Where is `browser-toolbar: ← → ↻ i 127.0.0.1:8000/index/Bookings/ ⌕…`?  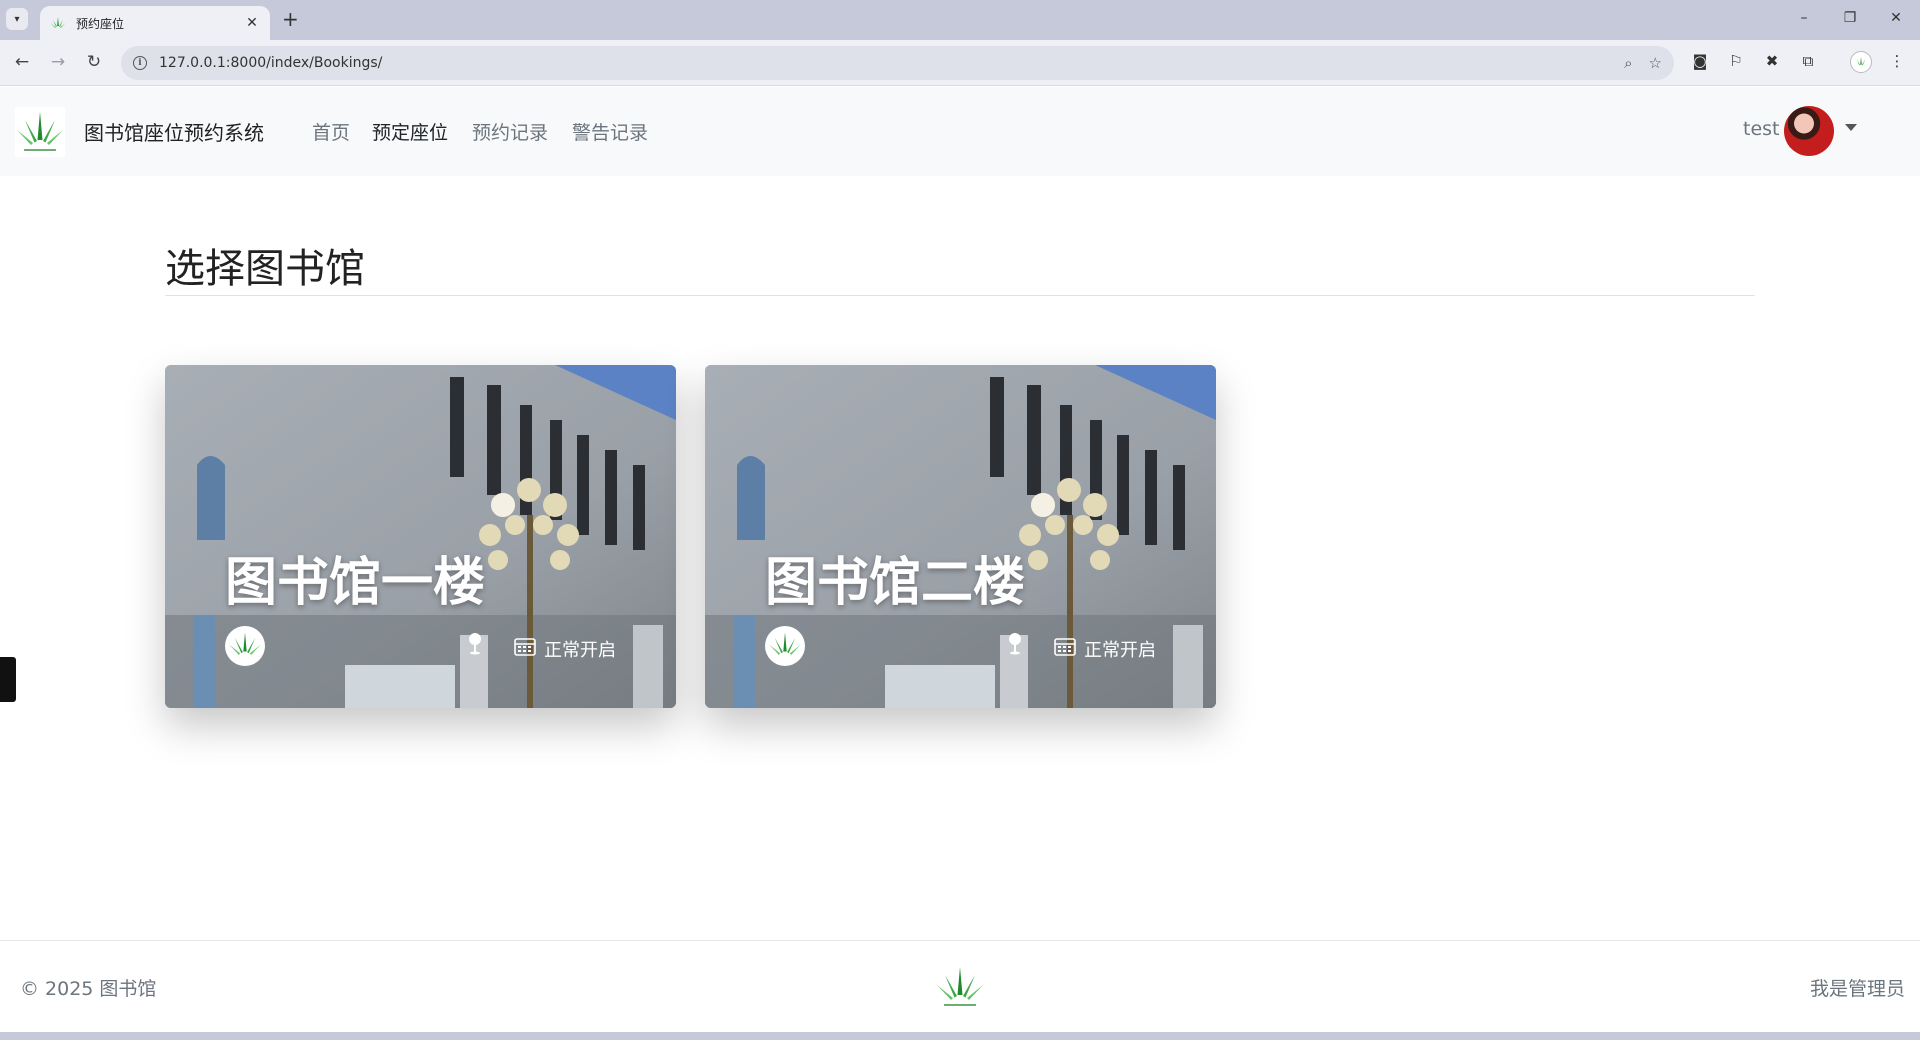 browser-toolbar: ← → ↻ i 127.0.0.1:8000/index/Bookings/ ⌕… is located at coordinates (960, 63).